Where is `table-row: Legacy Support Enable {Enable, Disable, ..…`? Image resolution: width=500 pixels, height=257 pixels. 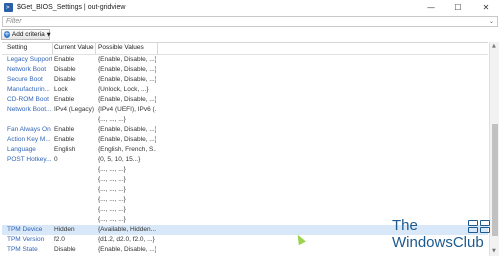
table-row: Legacy Support Enable {Enable, Disable, ..… is located at coordinates (245, 60).